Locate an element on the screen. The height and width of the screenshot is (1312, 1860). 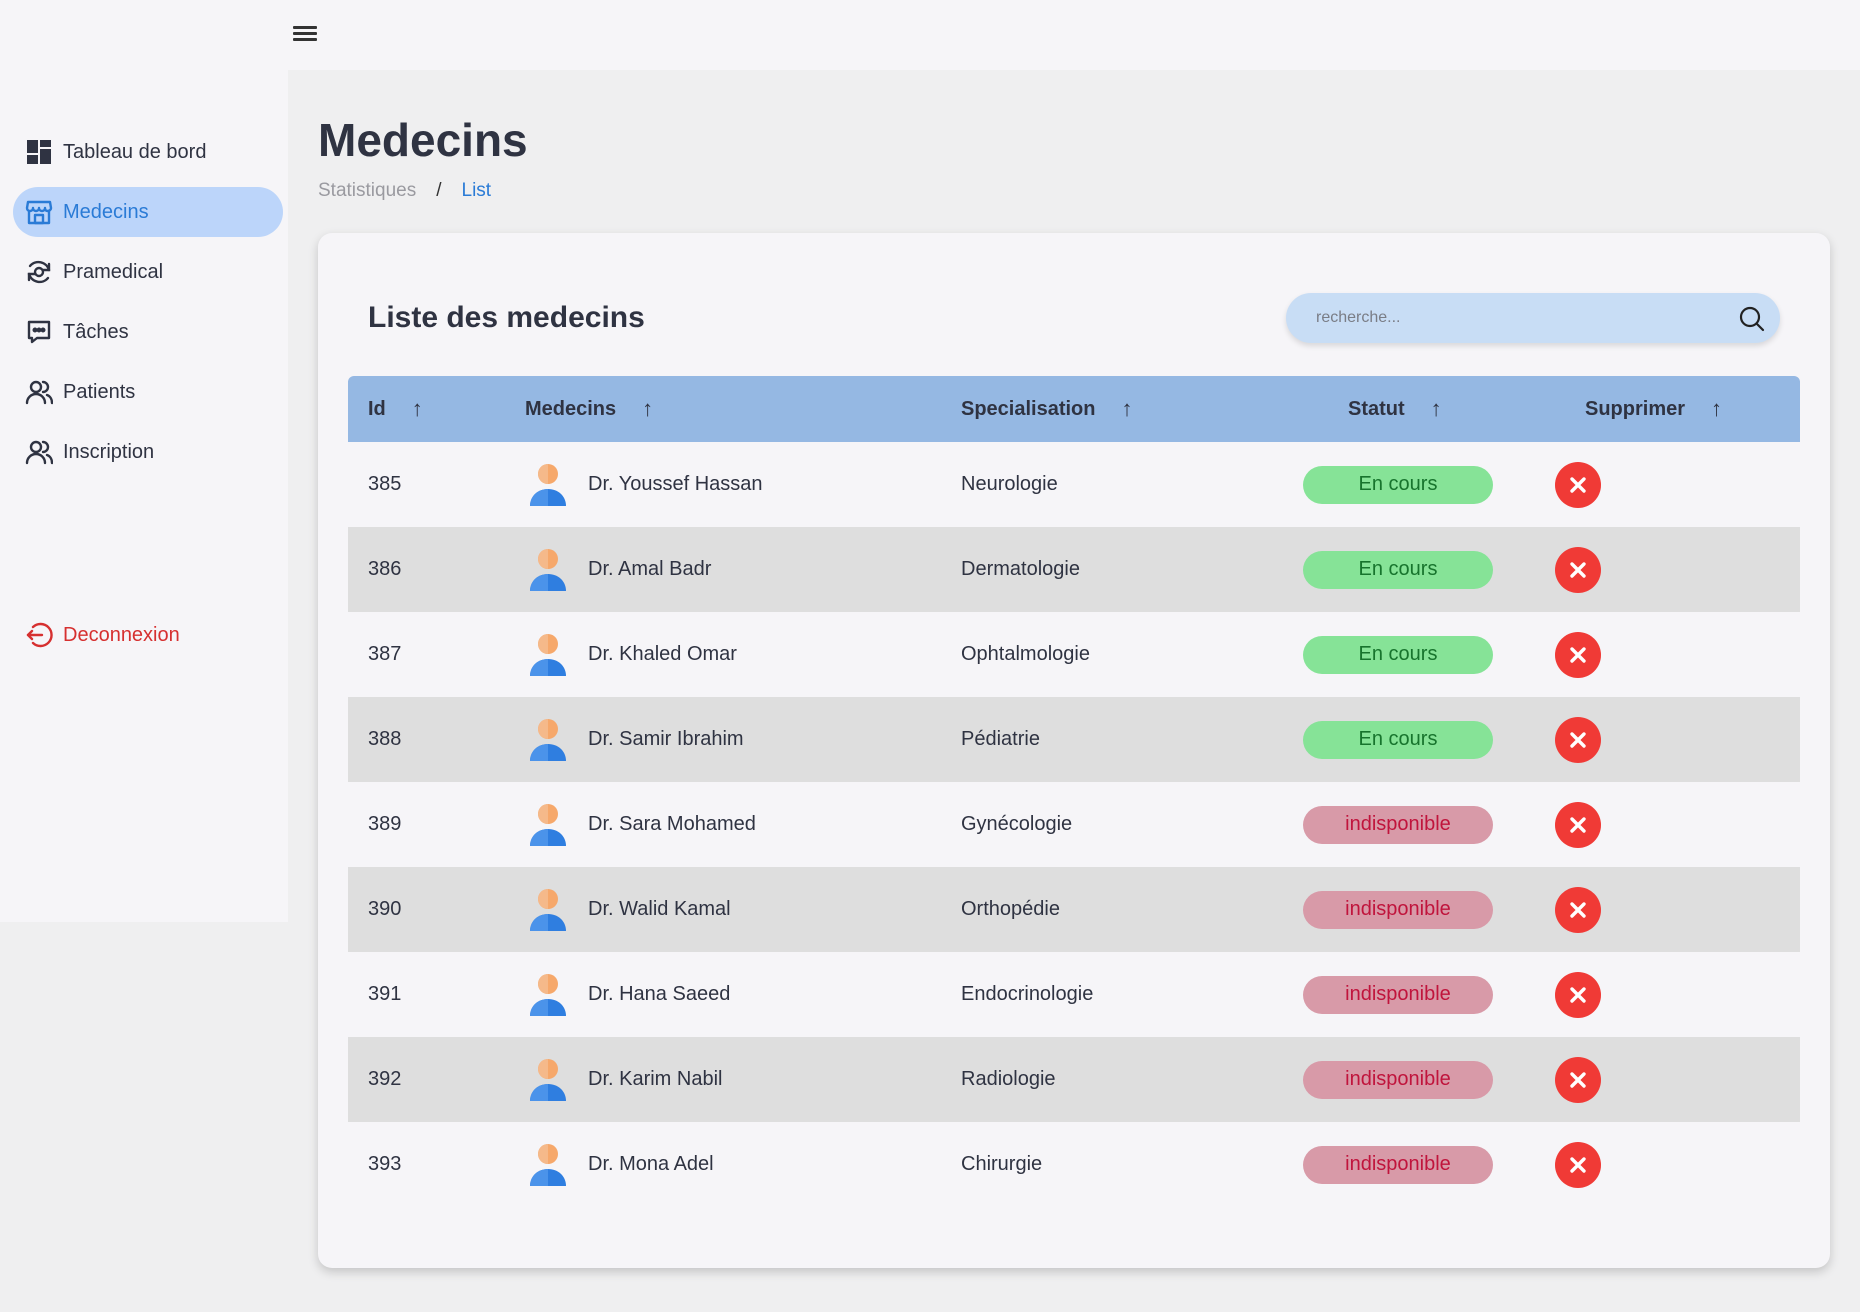
doctor-cell: Dr. Walid Kamal is located at coordinates (629, 909).